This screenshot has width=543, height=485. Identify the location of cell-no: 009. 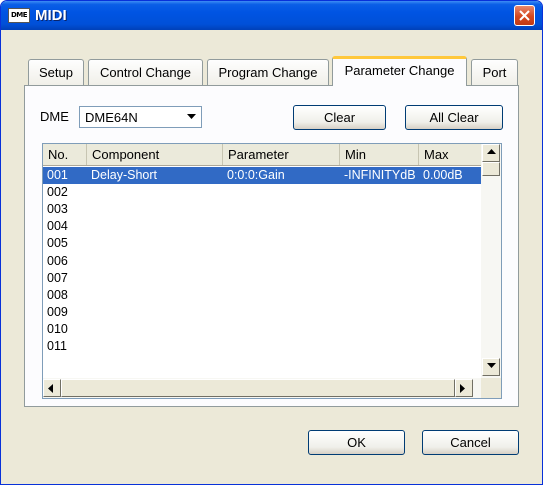
(57, 311).